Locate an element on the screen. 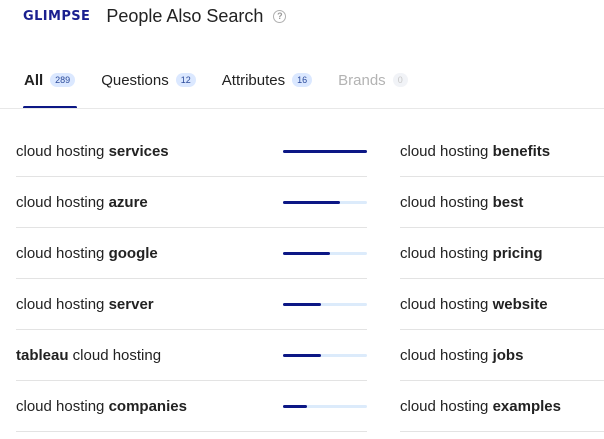 This screenshot has height=439, width=604. search-result-row: tableau cloud hosting is located at coordinates (191, 355).